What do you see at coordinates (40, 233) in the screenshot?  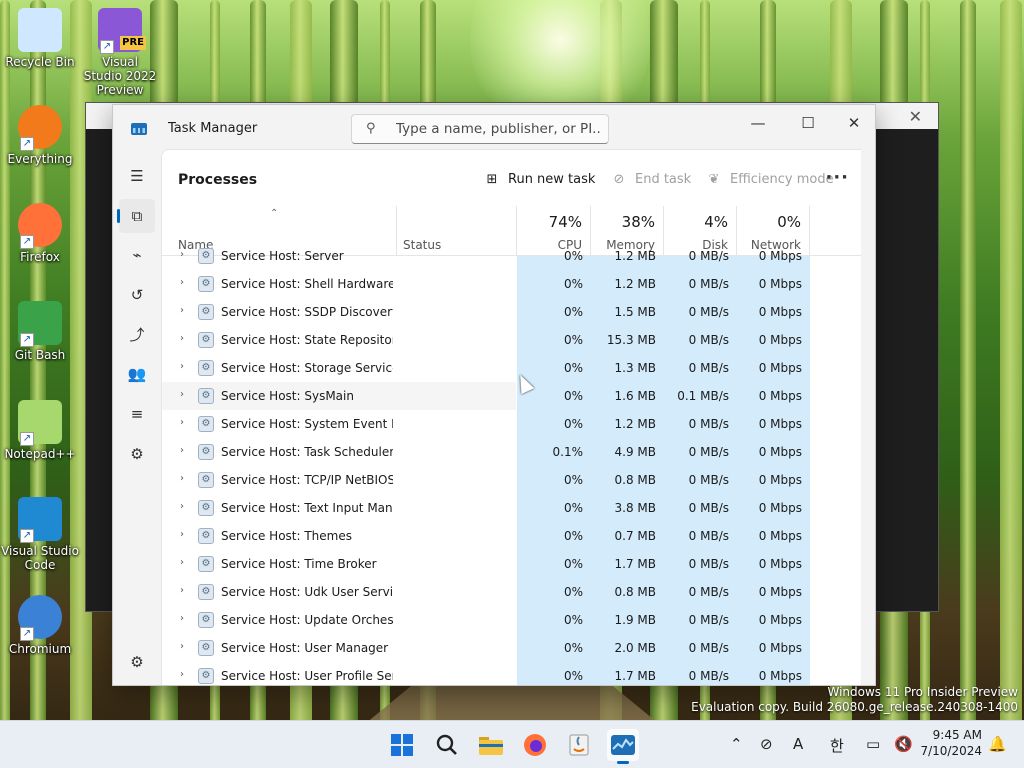 I see `desktop-icon: ↗ Firefox` at bounding box center [40, 233].